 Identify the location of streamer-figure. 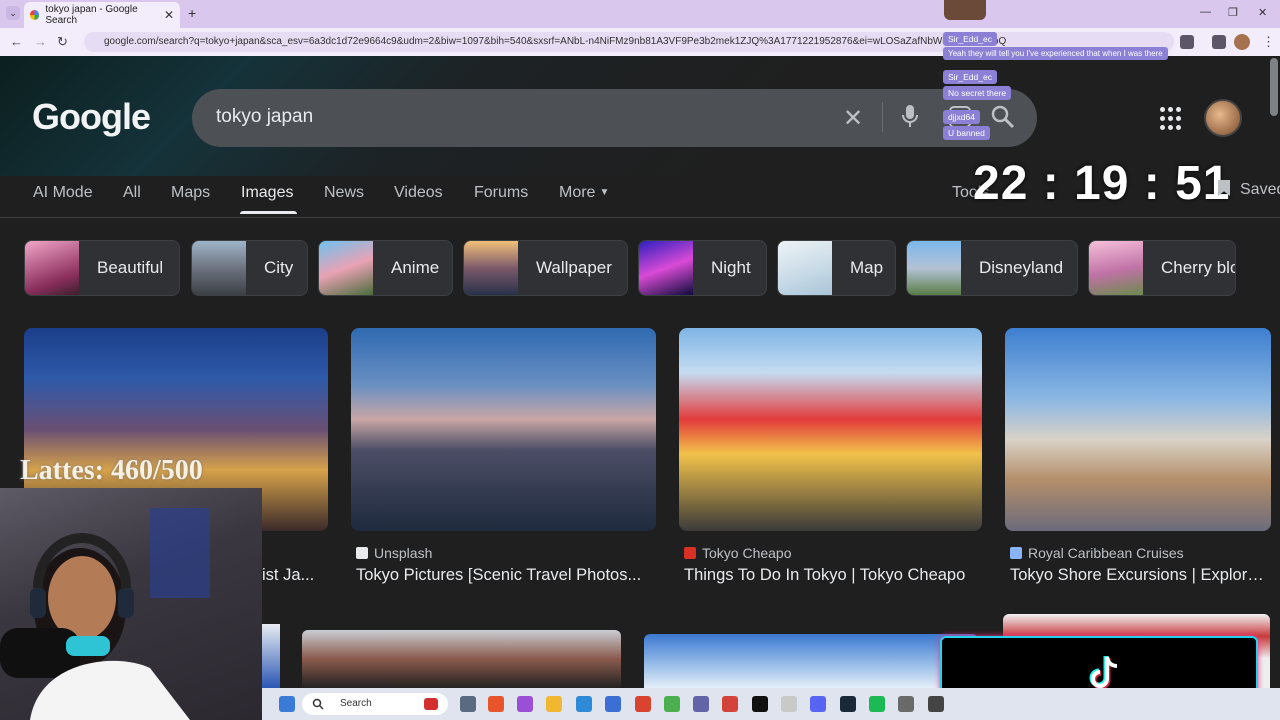
(105, 614).